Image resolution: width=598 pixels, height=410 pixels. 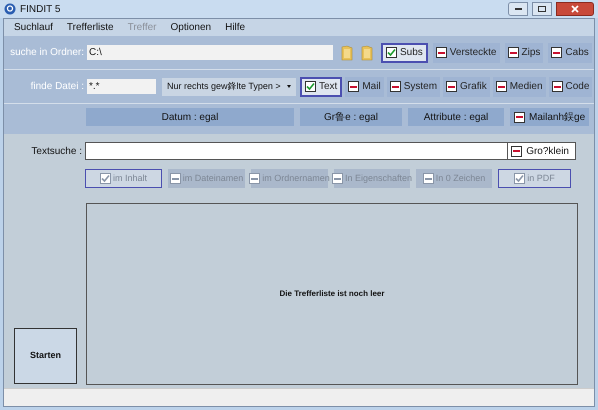 I want to click on filter-toggle: Mailanh鋘ge, so click(x=550, y=117).